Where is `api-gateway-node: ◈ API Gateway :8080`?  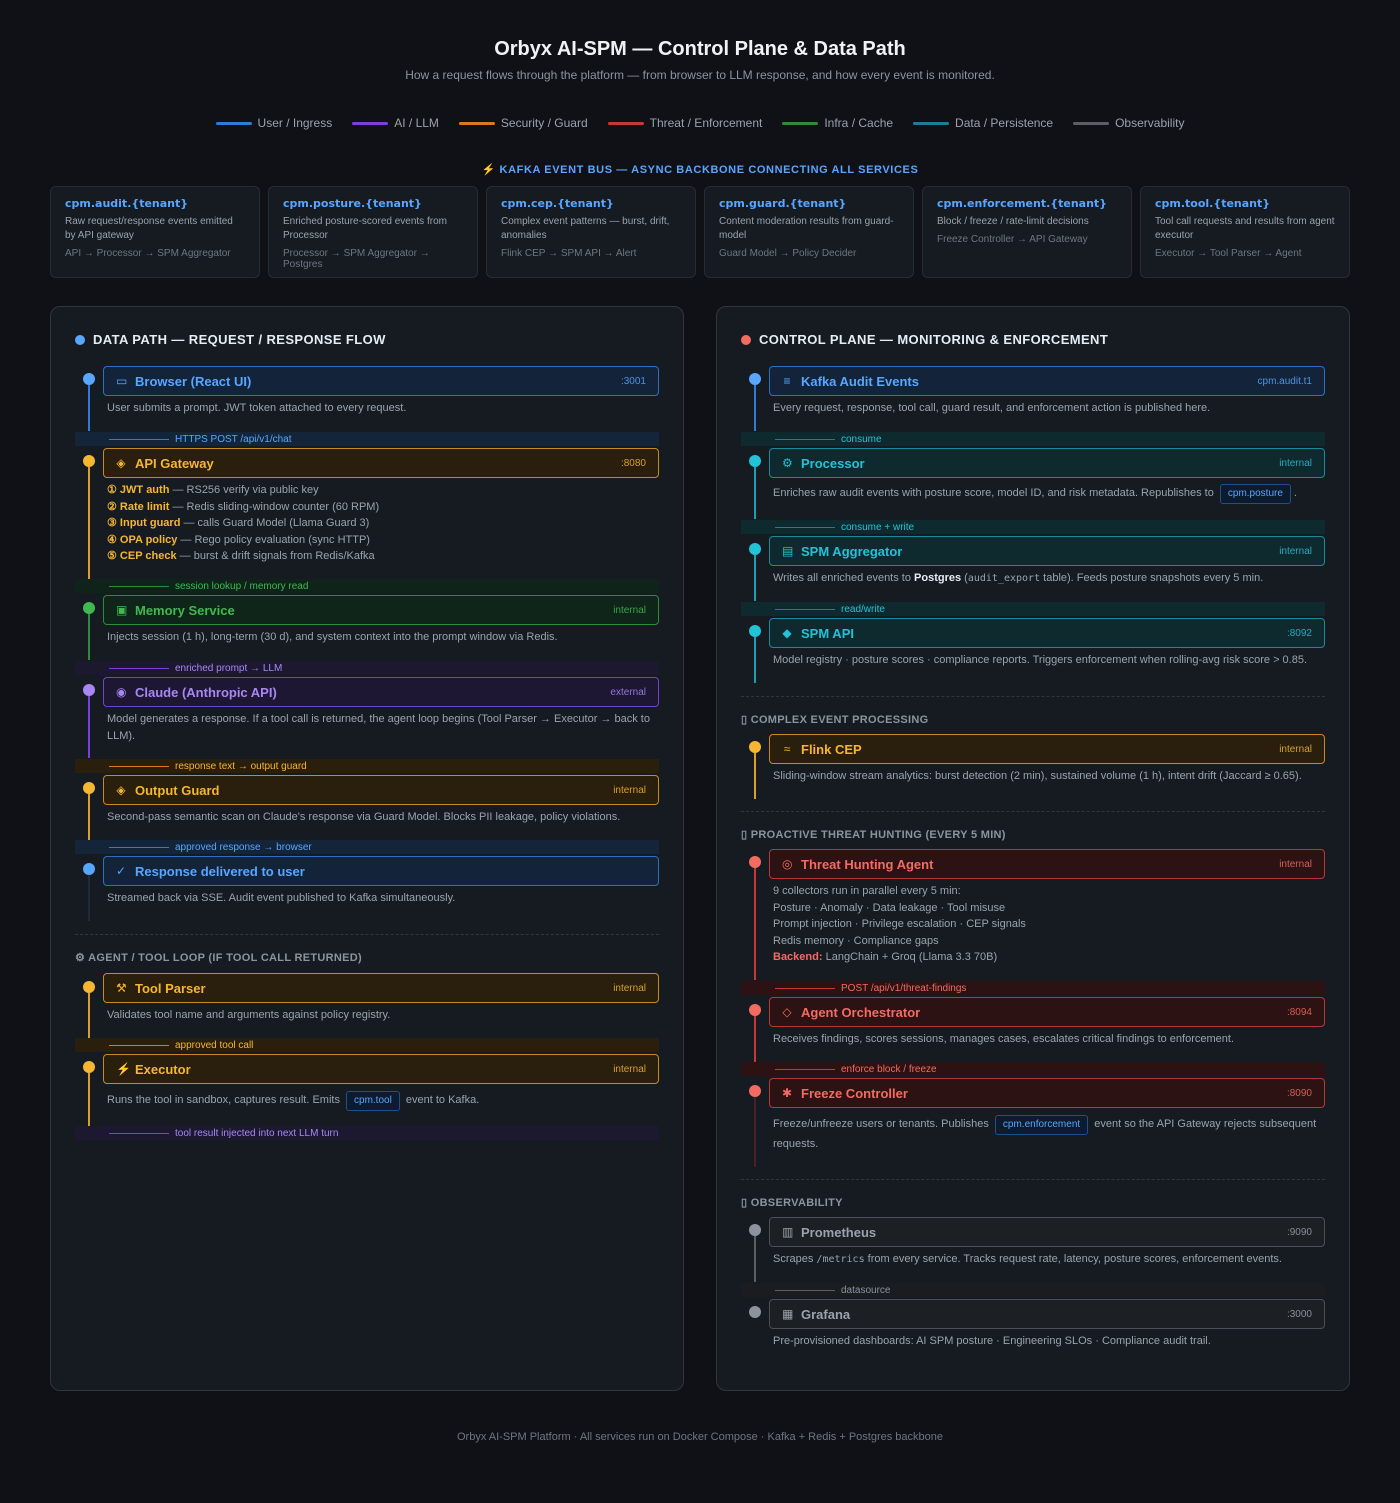
api-gateway-node: ◈ API Gateway :8080 is located at coordinates (381, 463).